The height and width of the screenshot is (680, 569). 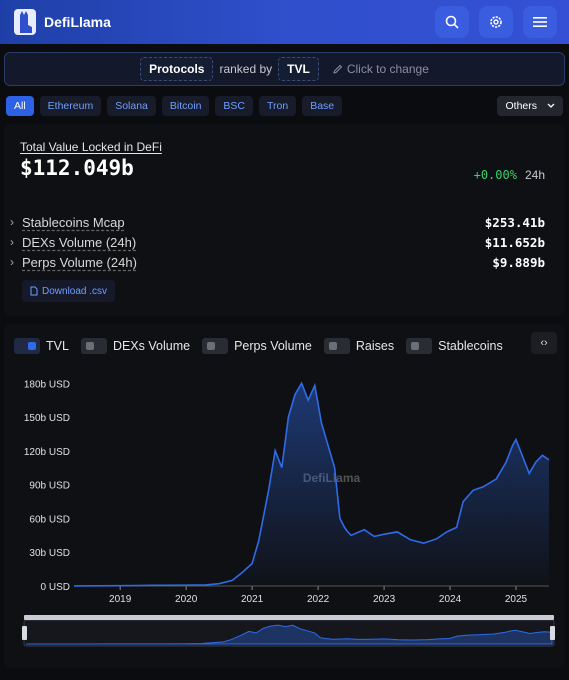 I want to click on toggle-raises: Raises, so click(x=359, y=346).